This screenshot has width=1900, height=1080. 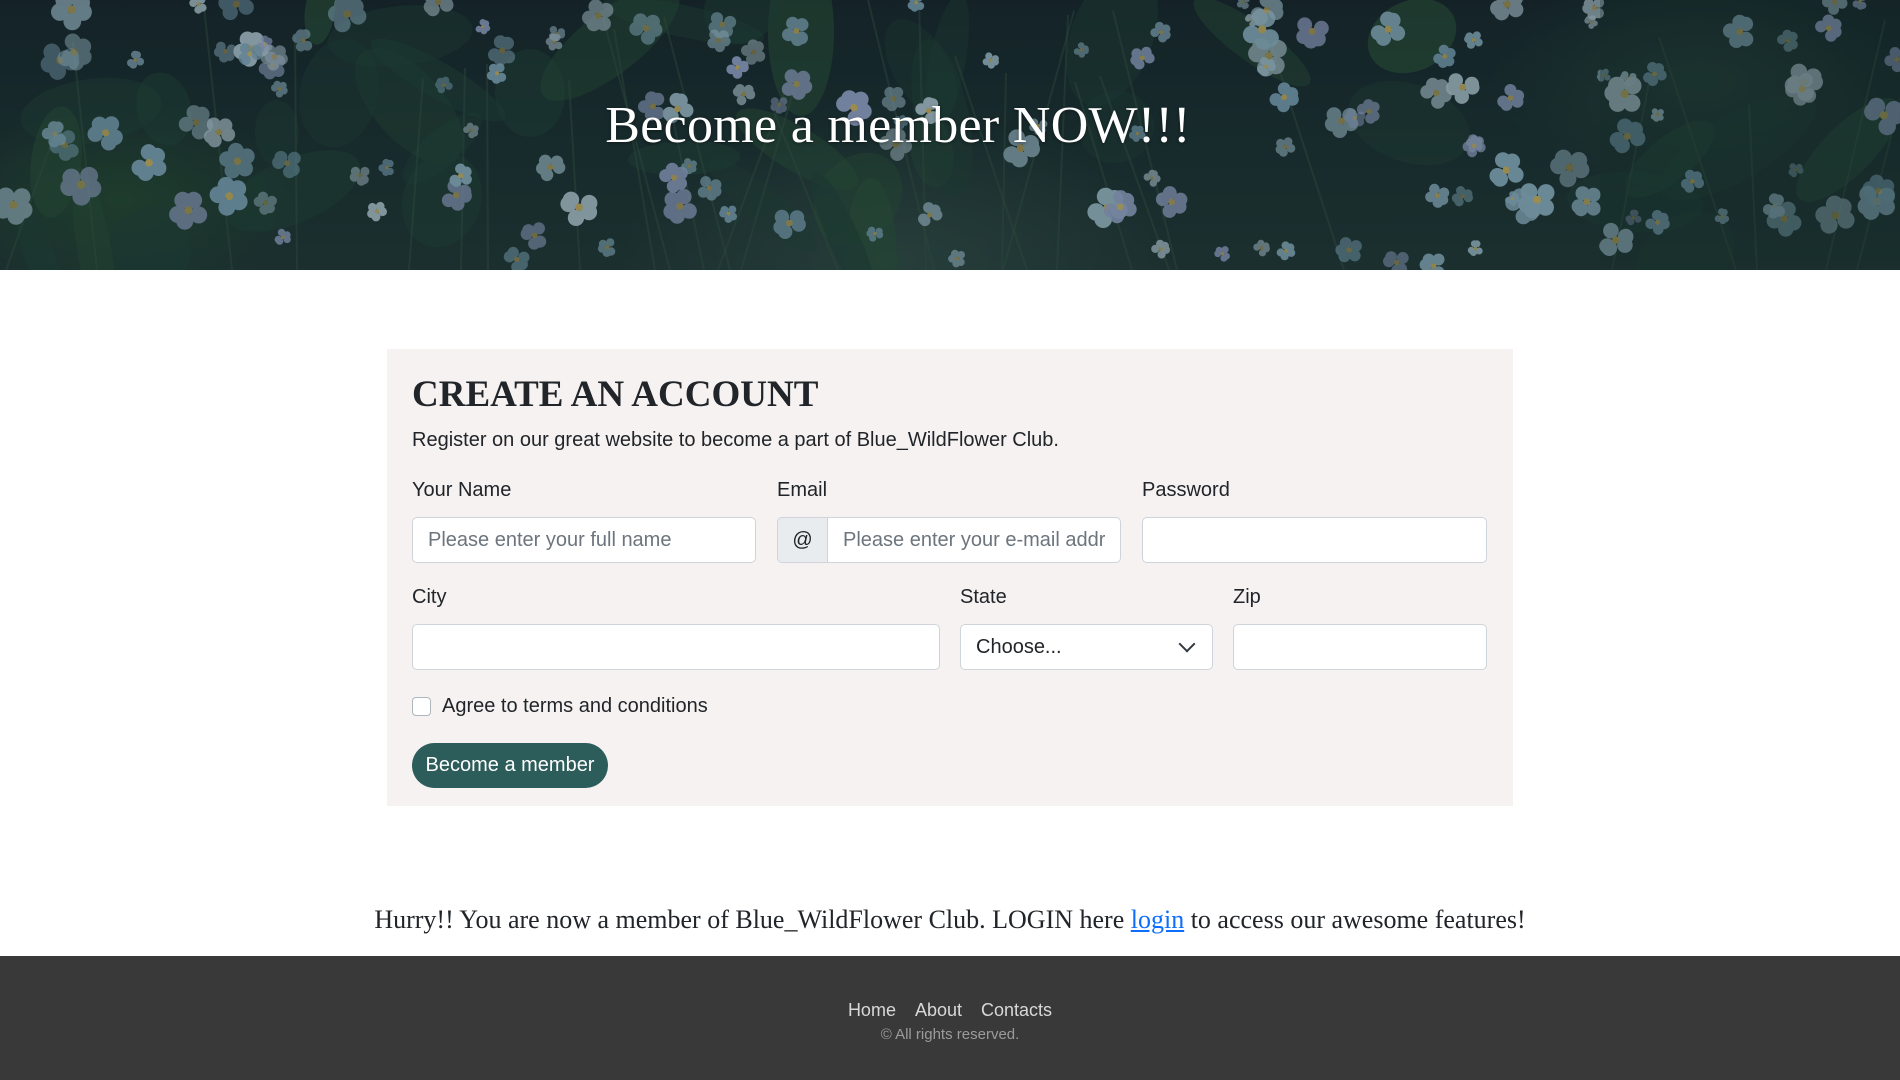 What do you see at coordinates (1247, 597) in the screenshot?
I see `zip-label: Zip` at bounding box center [1247, 597].